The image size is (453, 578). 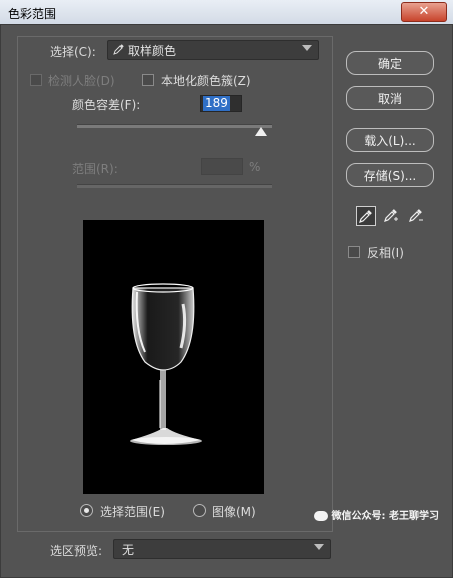 What do you see at coordinates (222, 166) in the screenshot?
I see `range-input` at bounding box center [222, 166].